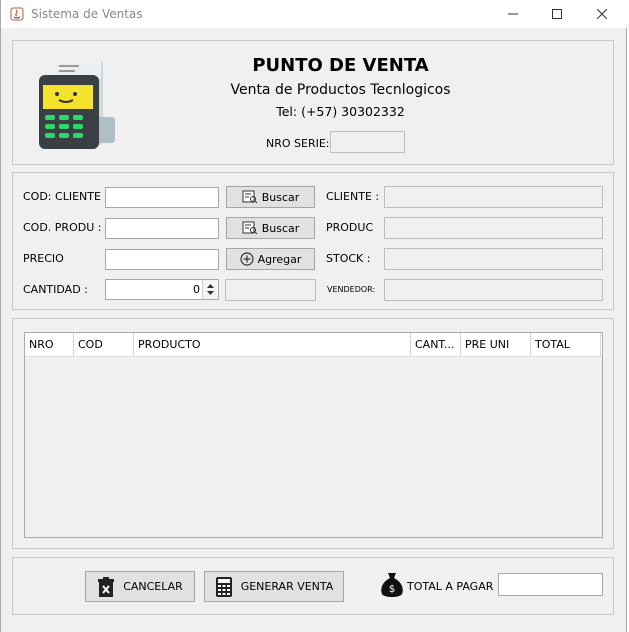 This screenshot has width=629, height=632. Describe the element at coordinates (566, 344) in the screenshot. I see `column-header-total: TOTAL` at that location.